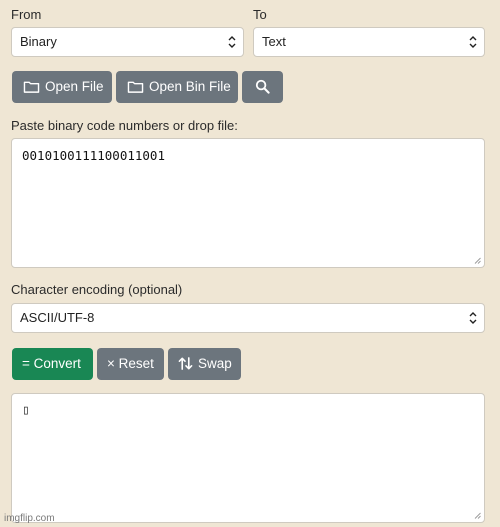 This screenshot has width=500, height=527. I want to click on input-label: Paste binary code numbers or drop file:, so click(124, 125).